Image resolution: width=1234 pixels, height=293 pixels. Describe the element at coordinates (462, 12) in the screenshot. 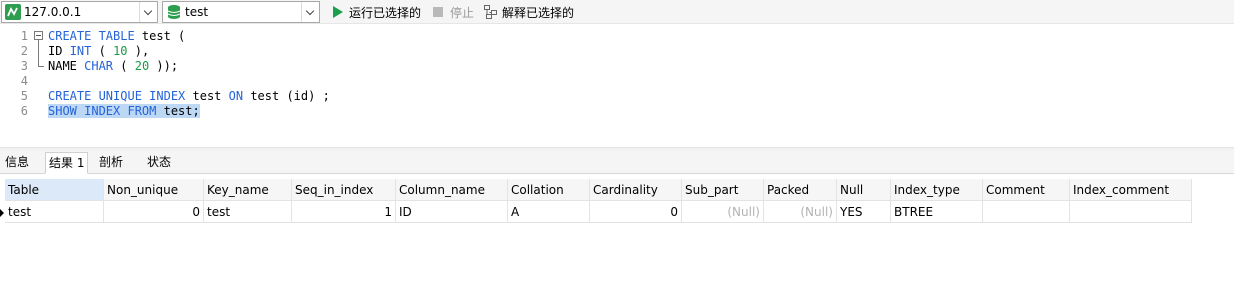

I see `stop-label: 停止` at that location.